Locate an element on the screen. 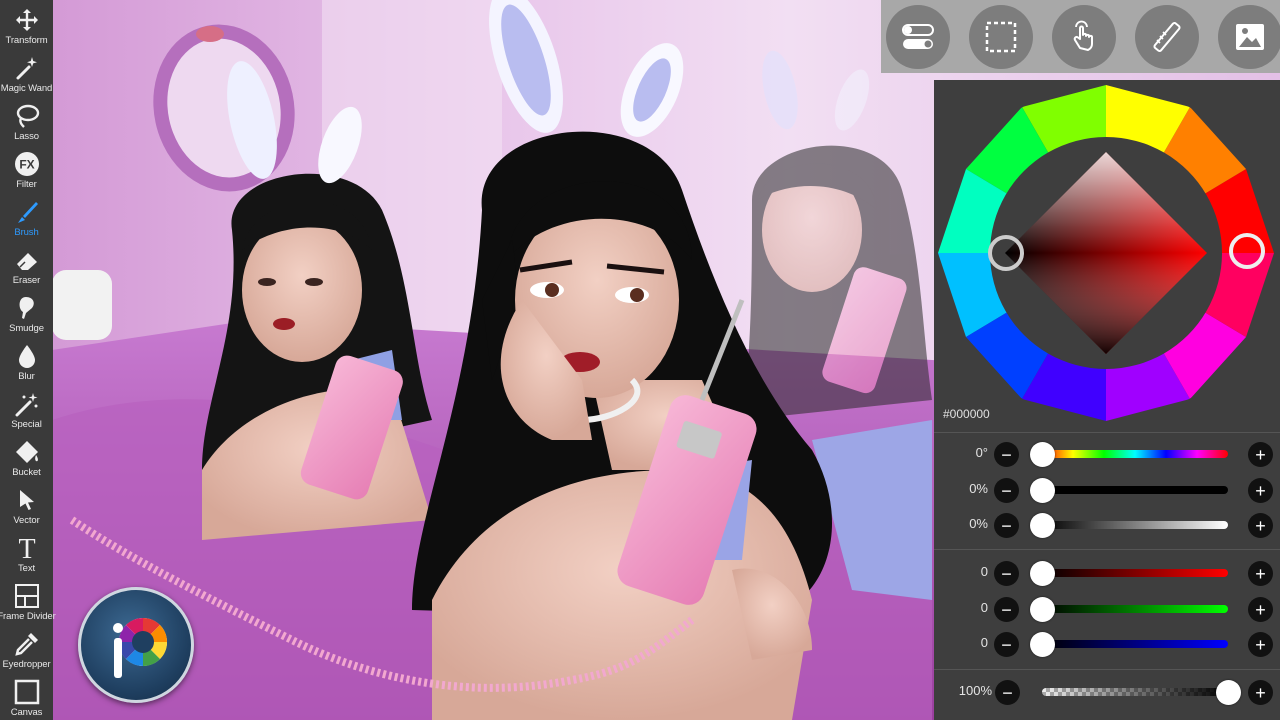 The height and width of the screenshot is (720, 1280). touch-button is located at coordinates (1084, 37).